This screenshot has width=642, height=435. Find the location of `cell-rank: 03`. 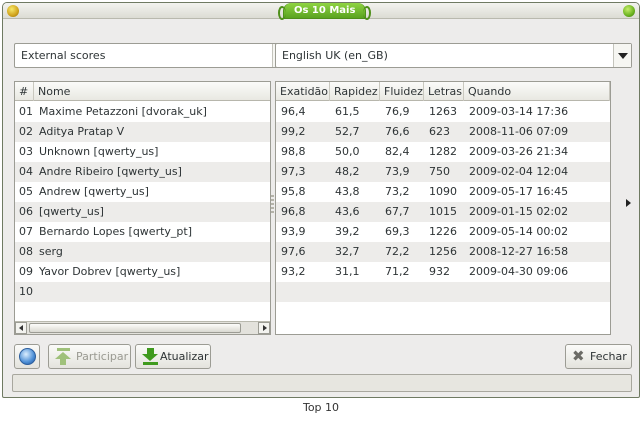

cell-rank: 03 is located at coordinates (26, 151).